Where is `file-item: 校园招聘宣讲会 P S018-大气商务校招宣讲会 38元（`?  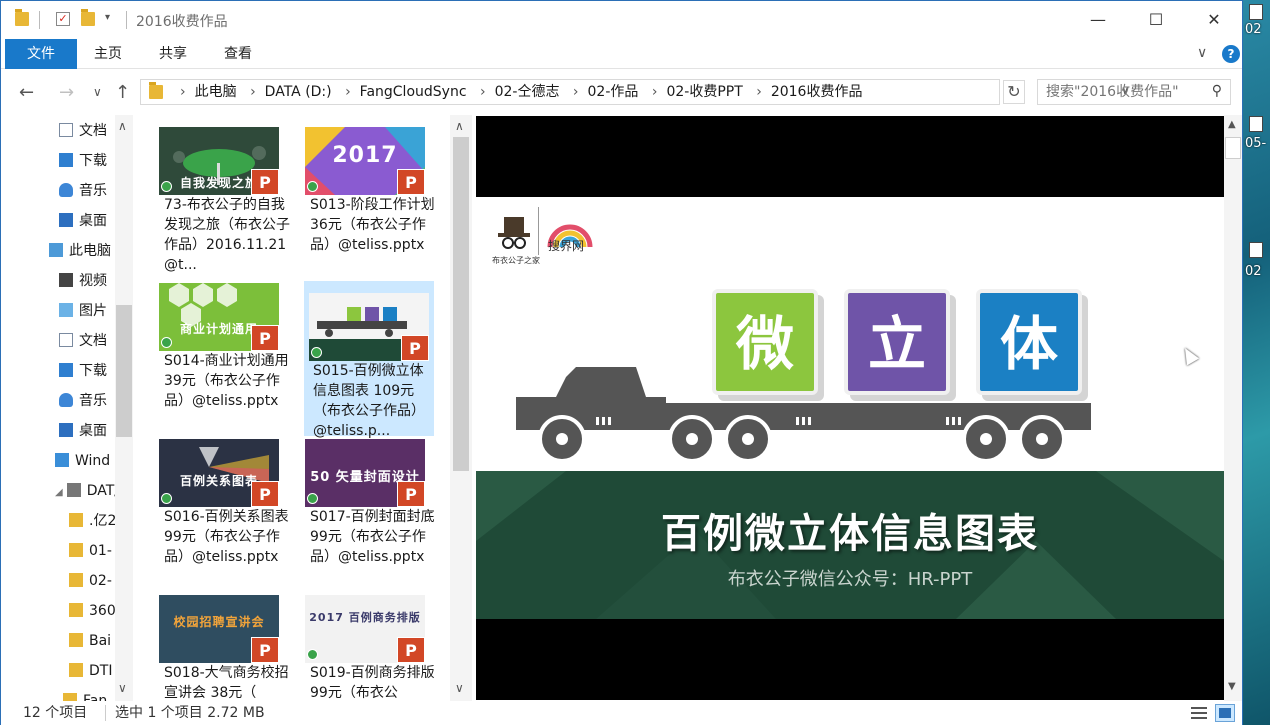 file-item: 校园招聘宣讲会 P S018-大气商务校招宣讲会 38元（ is located at coordinates (213, 642).